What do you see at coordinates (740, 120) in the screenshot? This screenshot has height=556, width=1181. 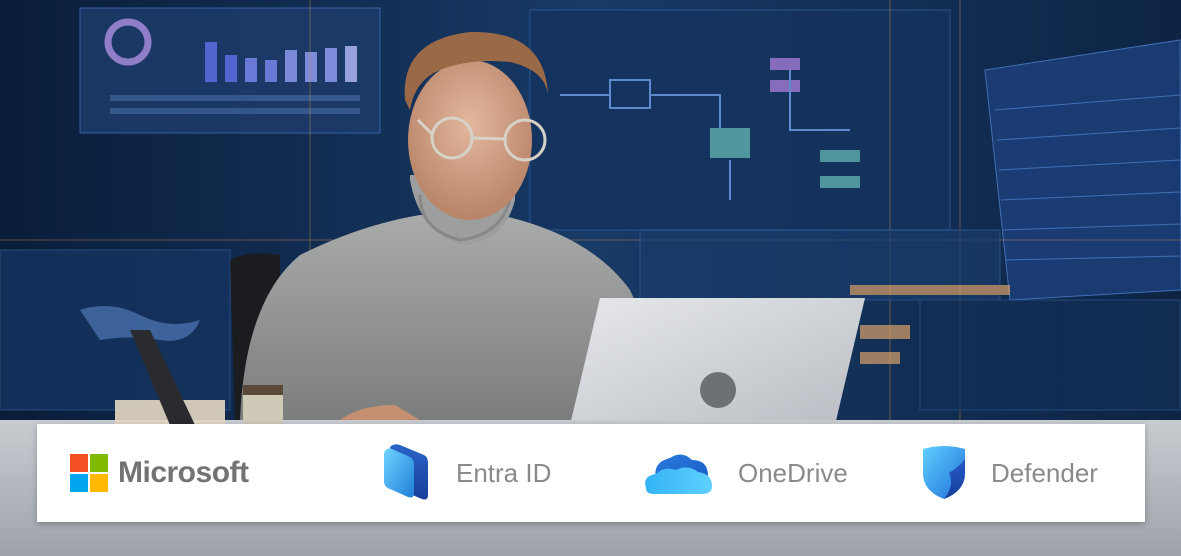 I see `hologram-circuit-center` at bounding box center [740, 120].